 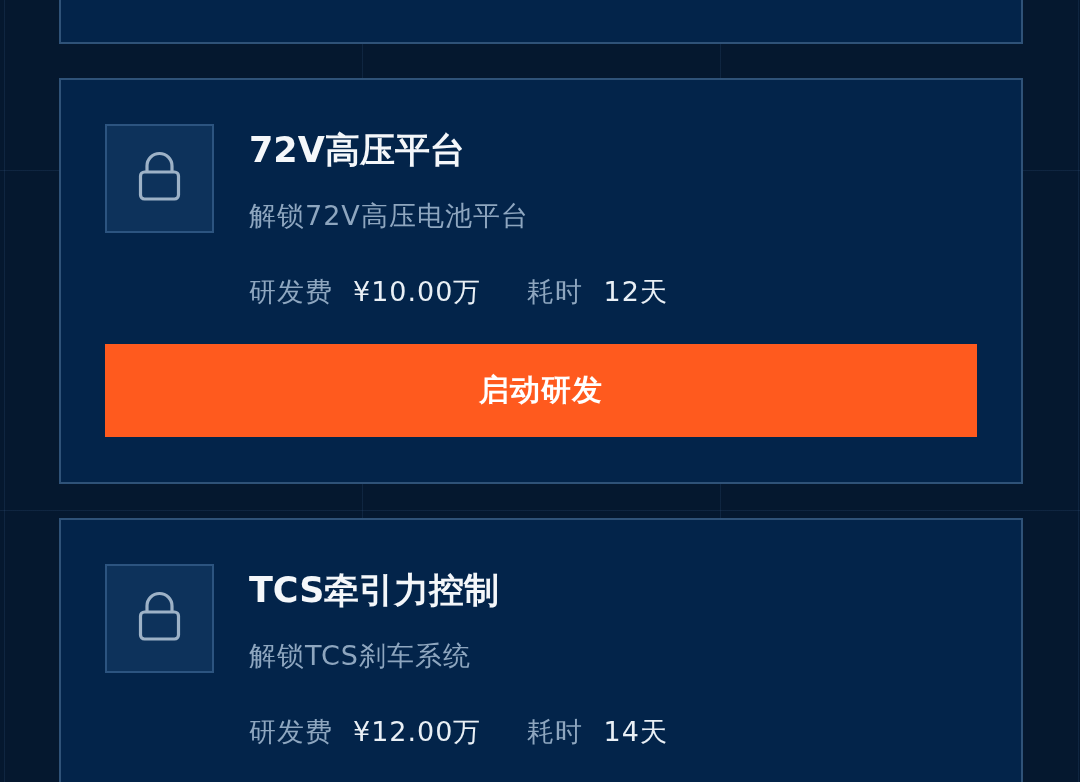 I want to click on tech-title: TCS牵引力控制, so click(x=375, y=590).